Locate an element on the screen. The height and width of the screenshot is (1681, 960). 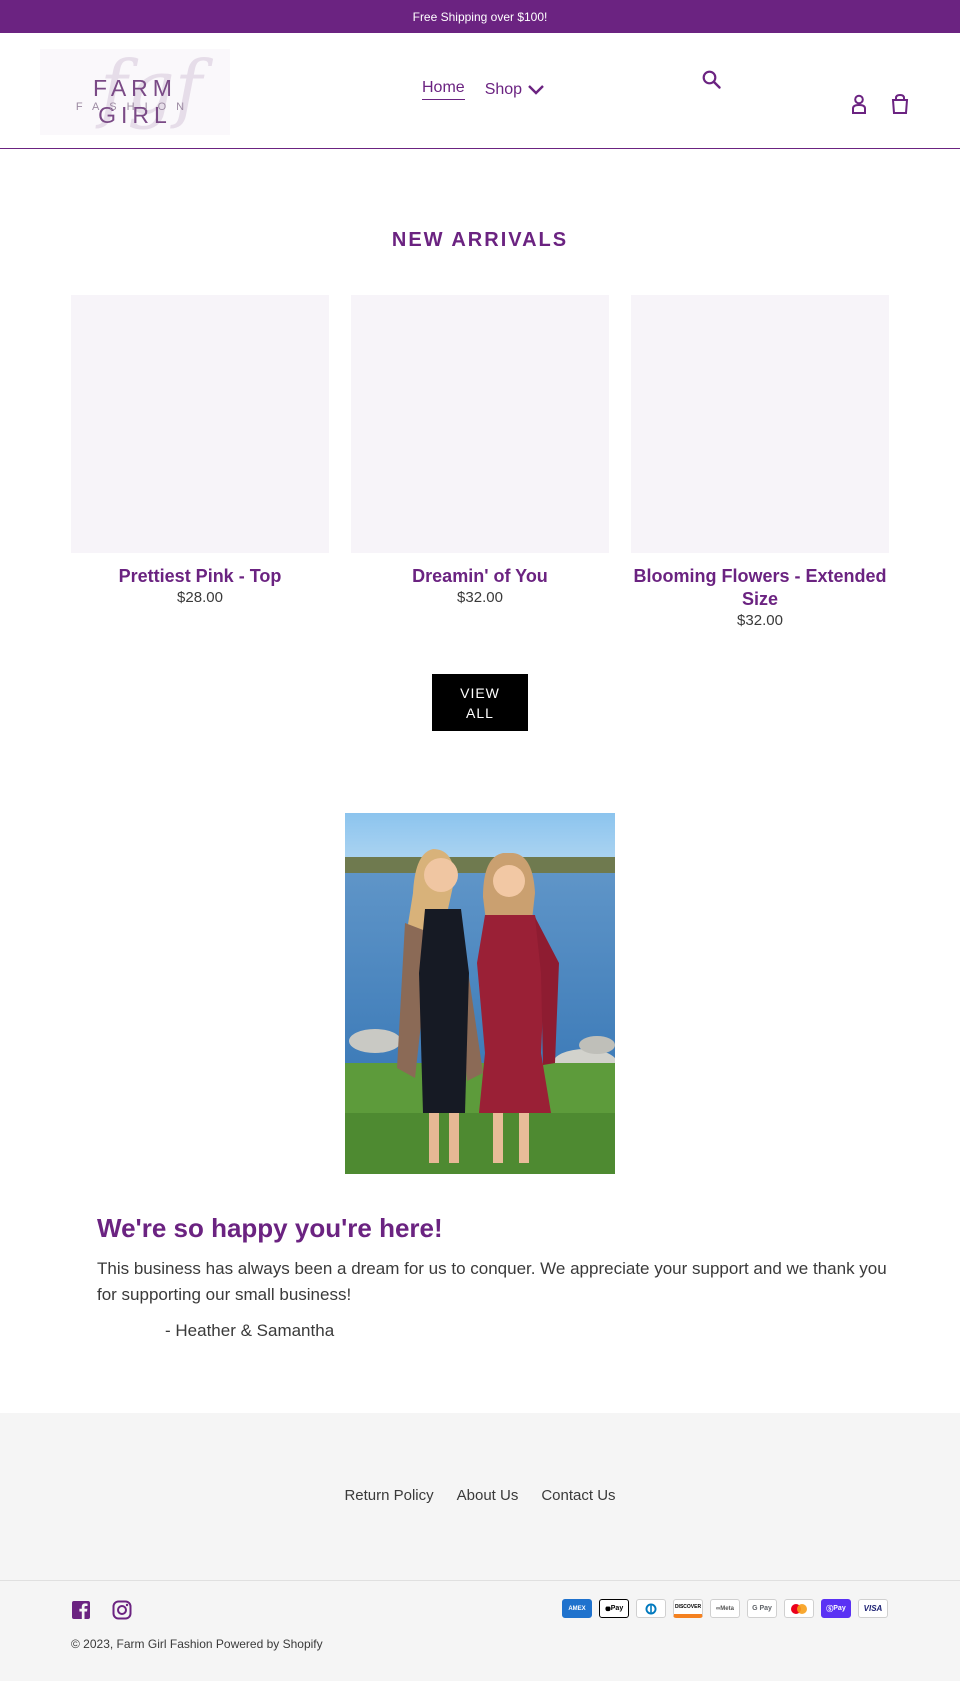
payment-icons: AMEX Pay DISCOVER ∞ Meta G Pay Ⓢ Pay VISA is located at coordinates (725, 1608).